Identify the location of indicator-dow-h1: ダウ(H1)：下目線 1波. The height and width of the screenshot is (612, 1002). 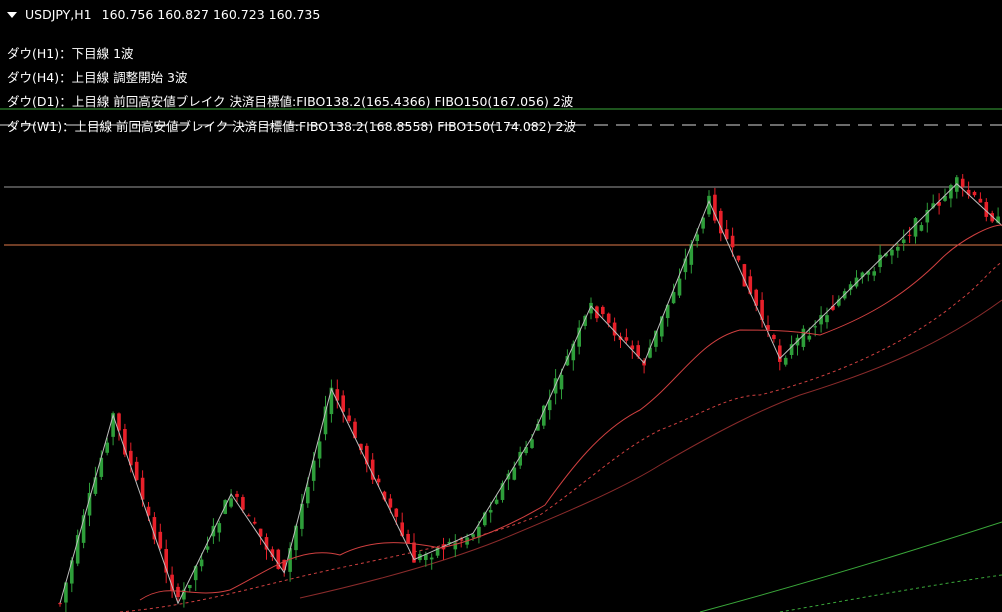
(70, 53).